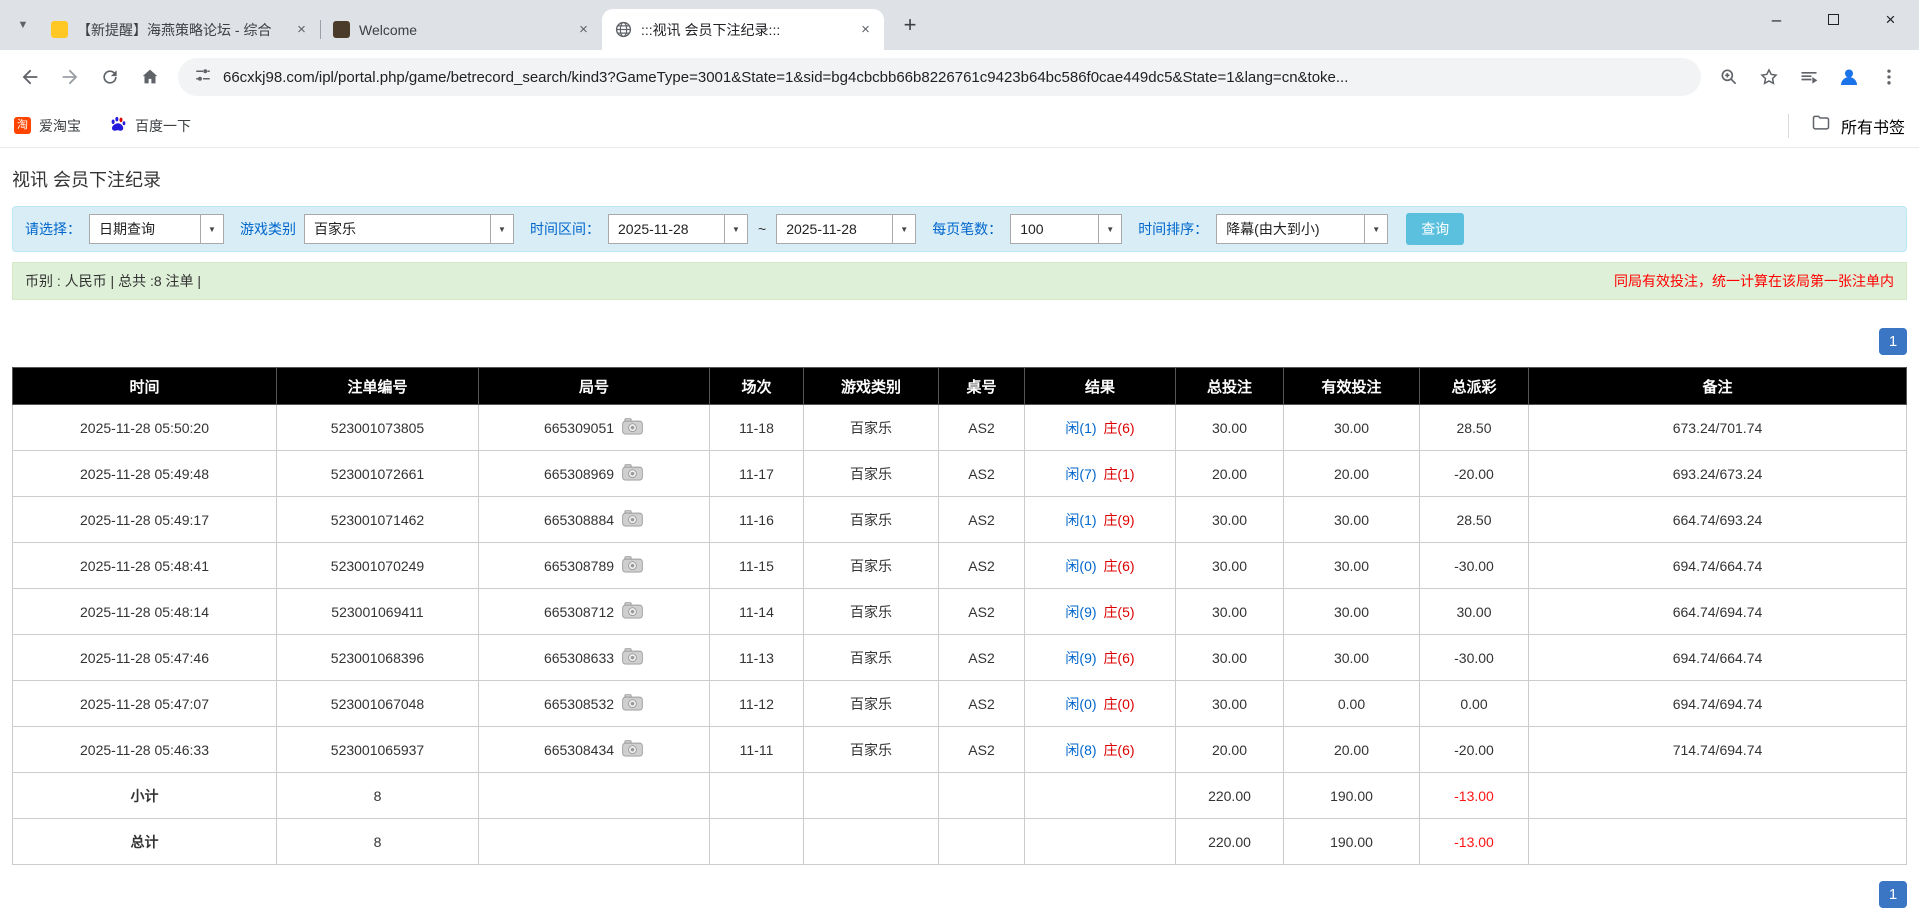  Describe the element at coordinates (1351, 565) in the screenshot. I see `valid-bet-cell: 30.00` at that location.